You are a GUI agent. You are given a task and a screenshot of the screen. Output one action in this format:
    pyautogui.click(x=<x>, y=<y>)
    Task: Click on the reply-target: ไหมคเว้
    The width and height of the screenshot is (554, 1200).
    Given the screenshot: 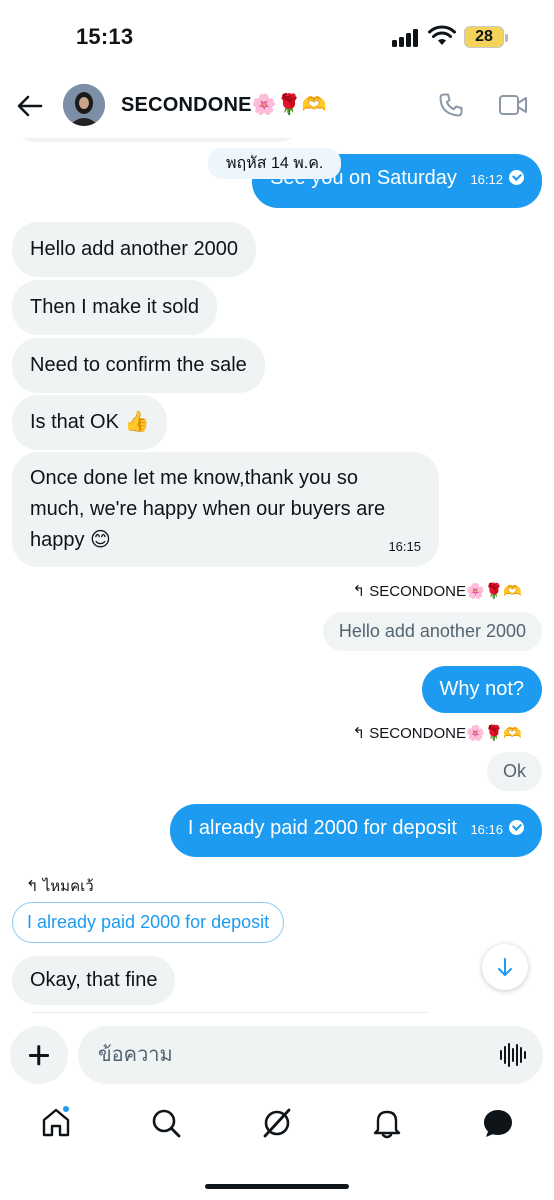 What is the action you would take?
    pyautogui.click(x=68, y=886)
    